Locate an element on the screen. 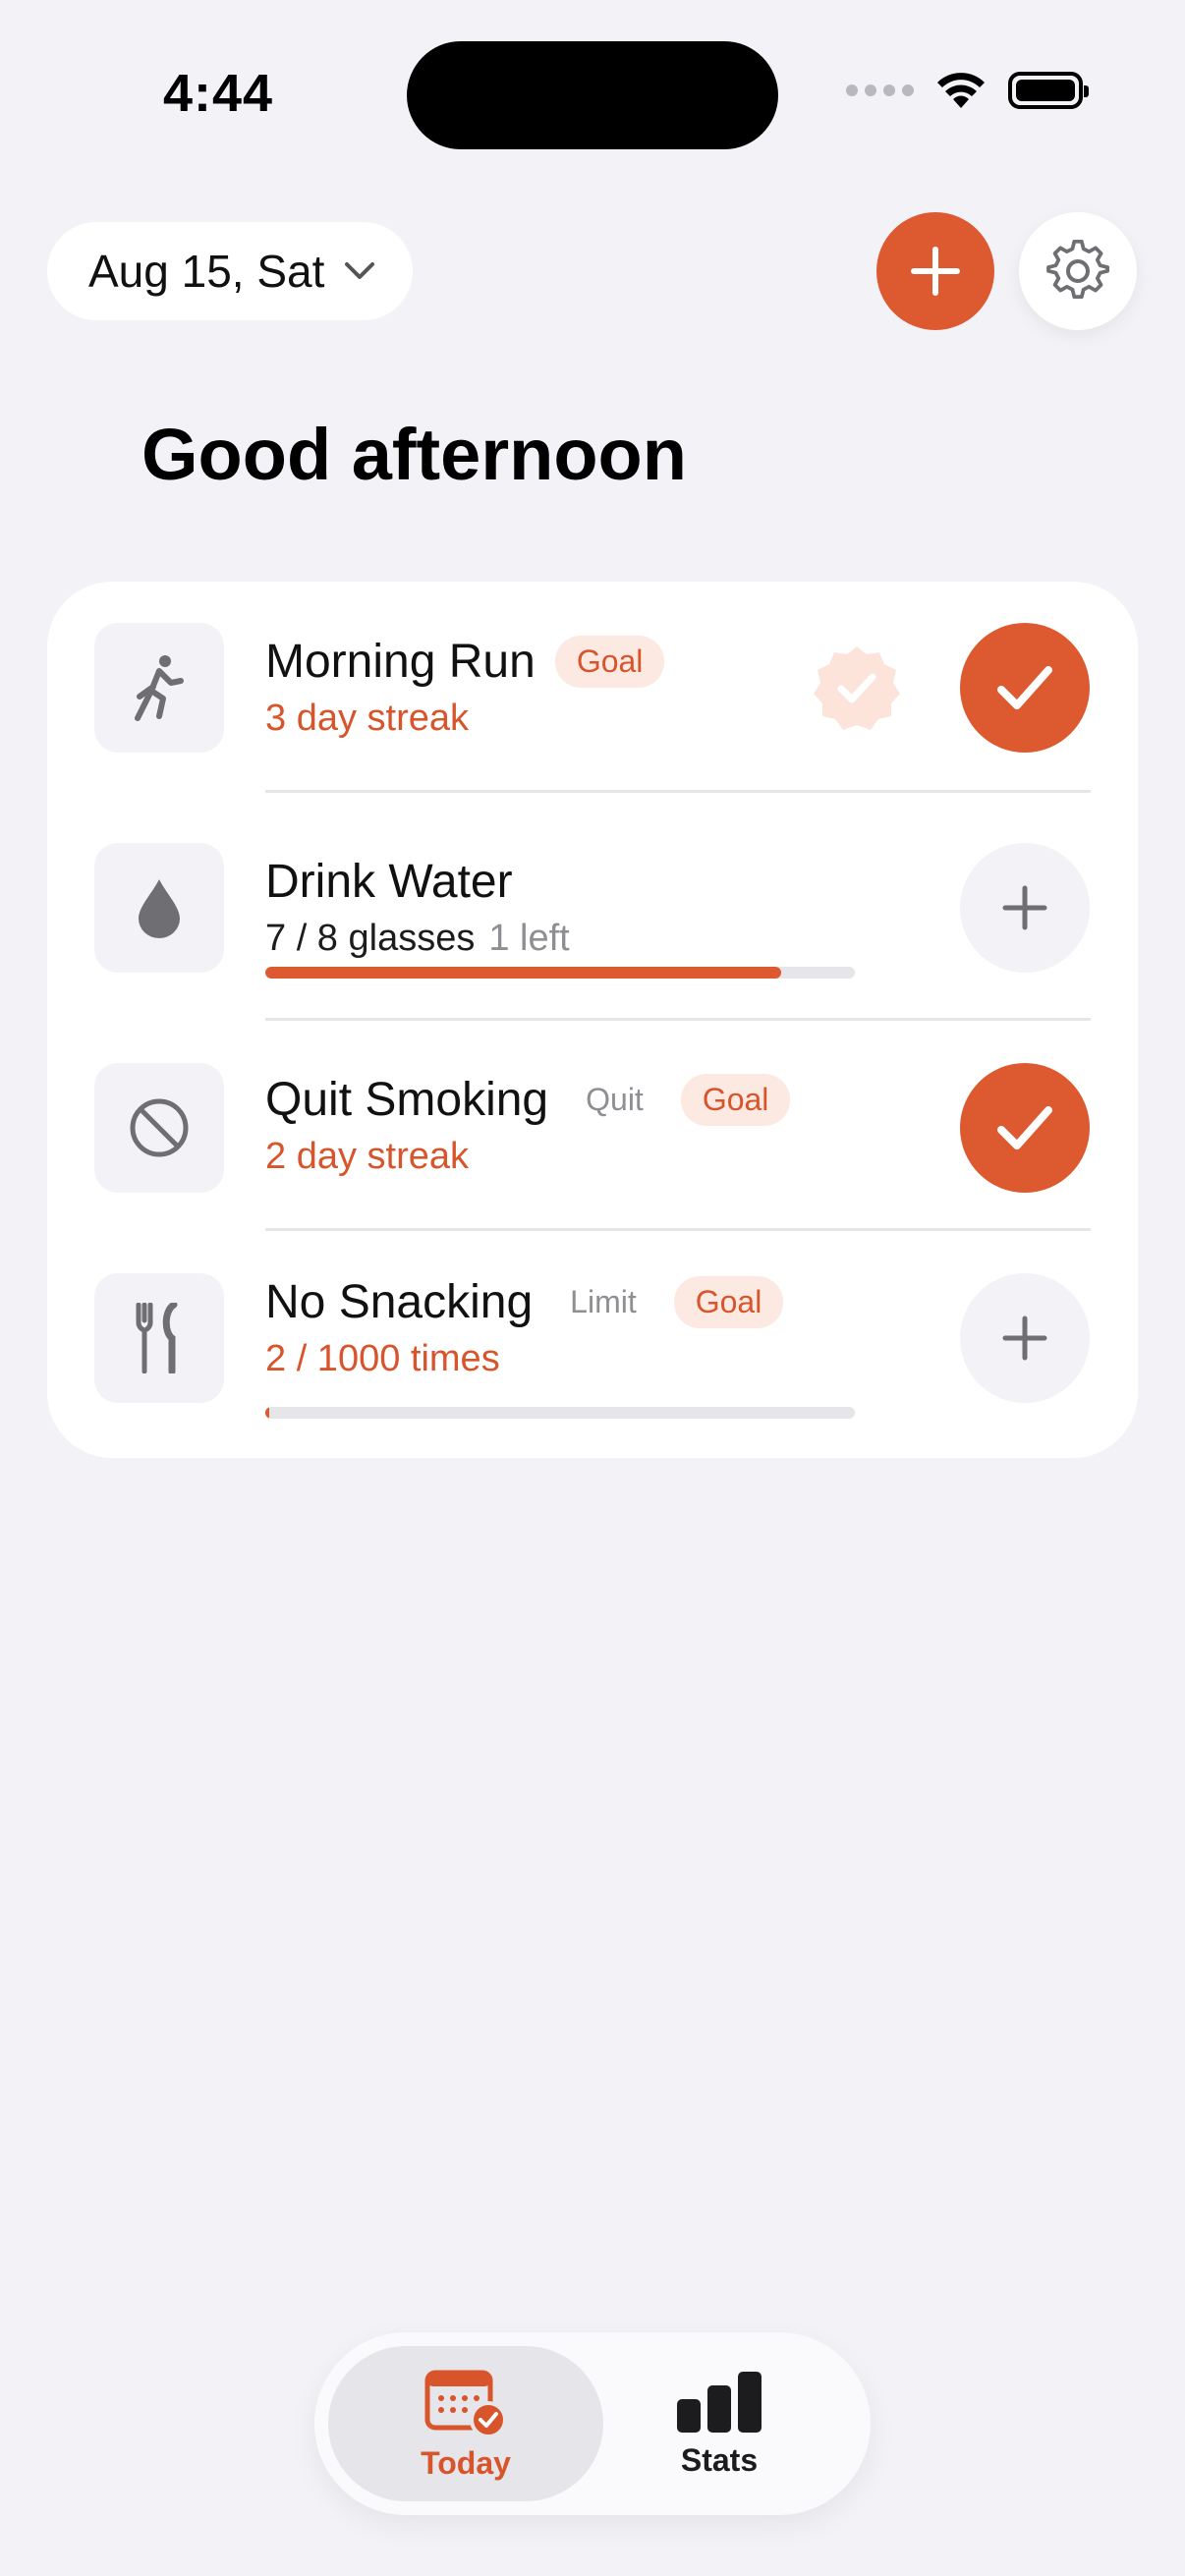  gear-icon is located at coordinates (1077, 270).